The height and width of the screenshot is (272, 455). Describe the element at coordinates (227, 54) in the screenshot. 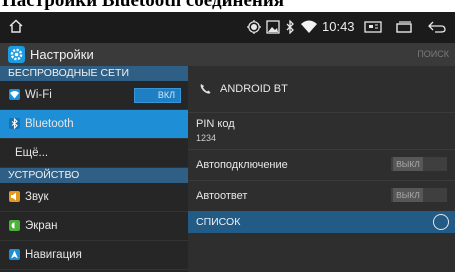

I see `title-bar: Настройки ПОИСК` at that location.